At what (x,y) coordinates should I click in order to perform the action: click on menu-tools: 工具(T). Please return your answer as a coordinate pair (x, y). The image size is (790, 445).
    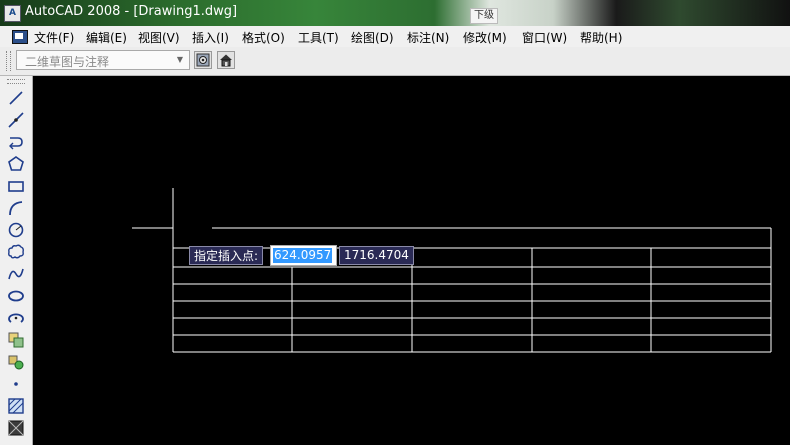
    Looking at the image, I should click on (318, 37).